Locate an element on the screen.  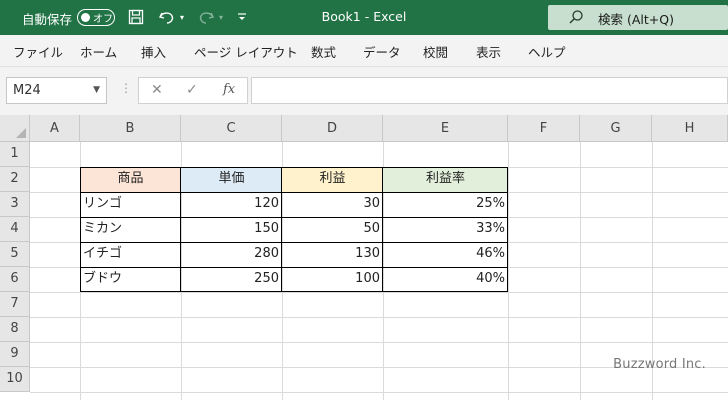
redo-icon is located at coordinates (206, 18).